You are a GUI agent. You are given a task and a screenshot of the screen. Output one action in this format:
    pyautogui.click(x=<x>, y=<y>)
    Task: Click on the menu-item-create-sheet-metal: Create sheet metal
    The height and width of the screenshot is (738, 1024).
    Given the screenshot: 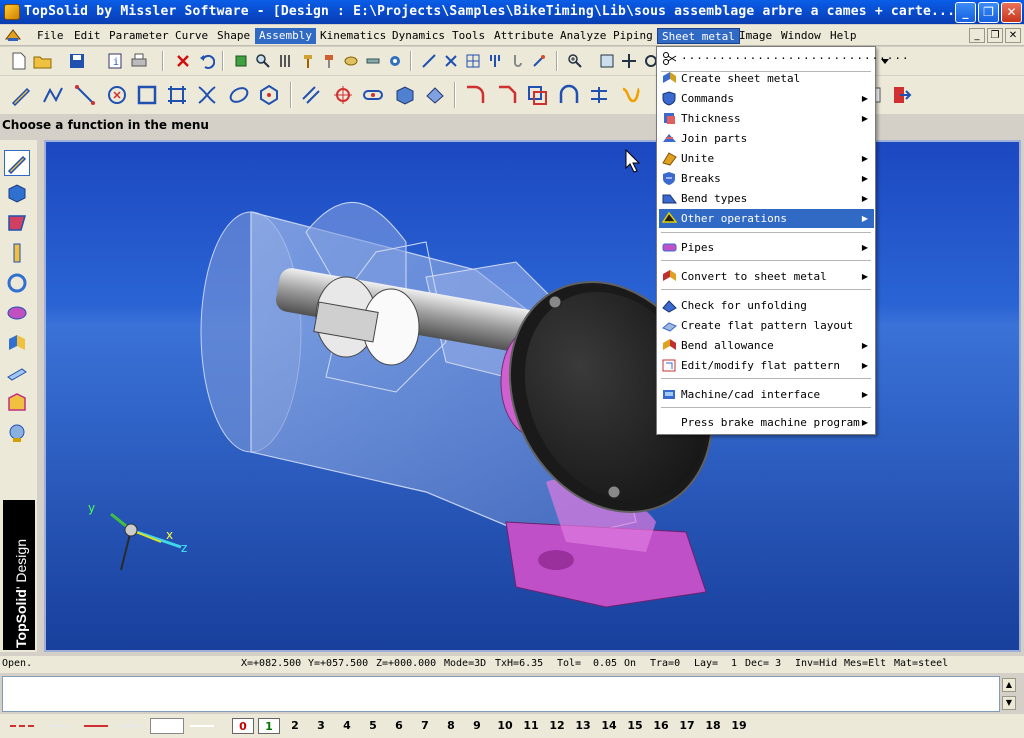 What is the action you would take?
    pyautogui.click(x=766, y=78)
    